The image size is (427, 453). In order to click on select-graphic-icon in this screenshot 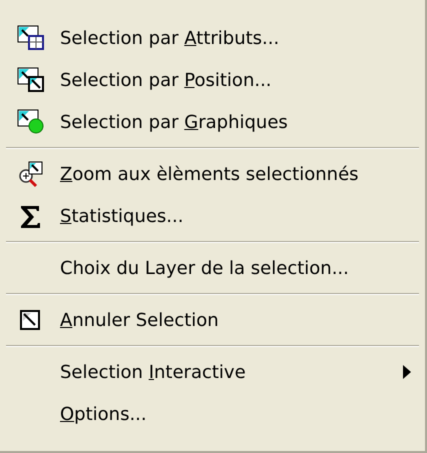, I will do `click(30, 122)`.